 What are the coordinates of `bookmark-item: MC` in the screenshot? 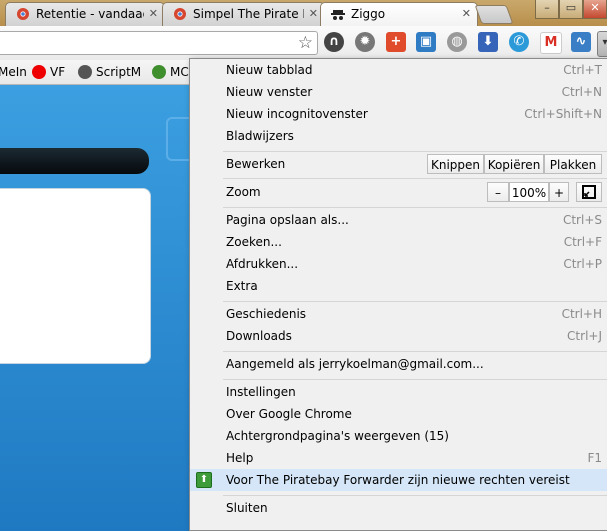 It's located at (170, 72).